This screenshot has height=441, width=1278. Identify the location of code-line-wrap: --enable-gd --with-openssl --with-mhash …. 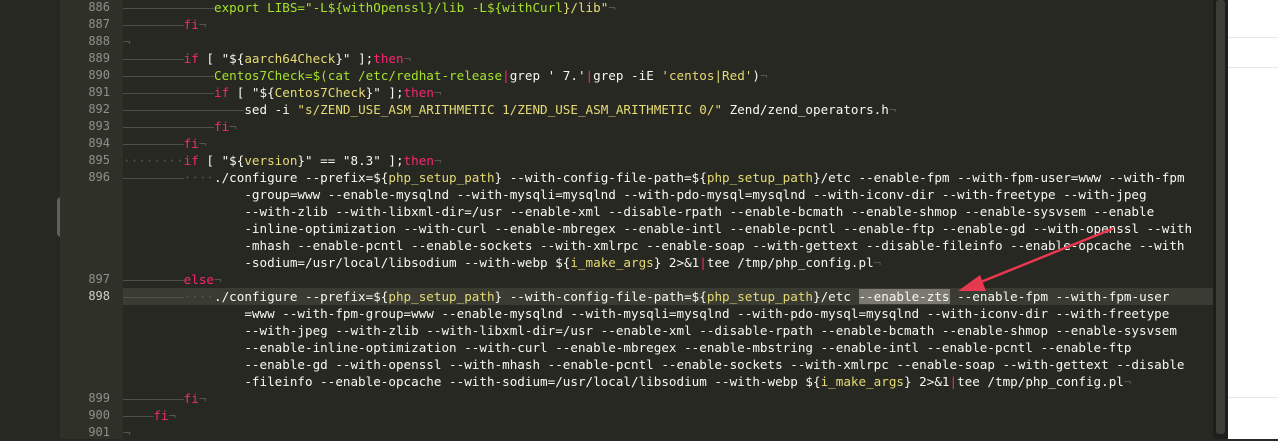
(668, 364).